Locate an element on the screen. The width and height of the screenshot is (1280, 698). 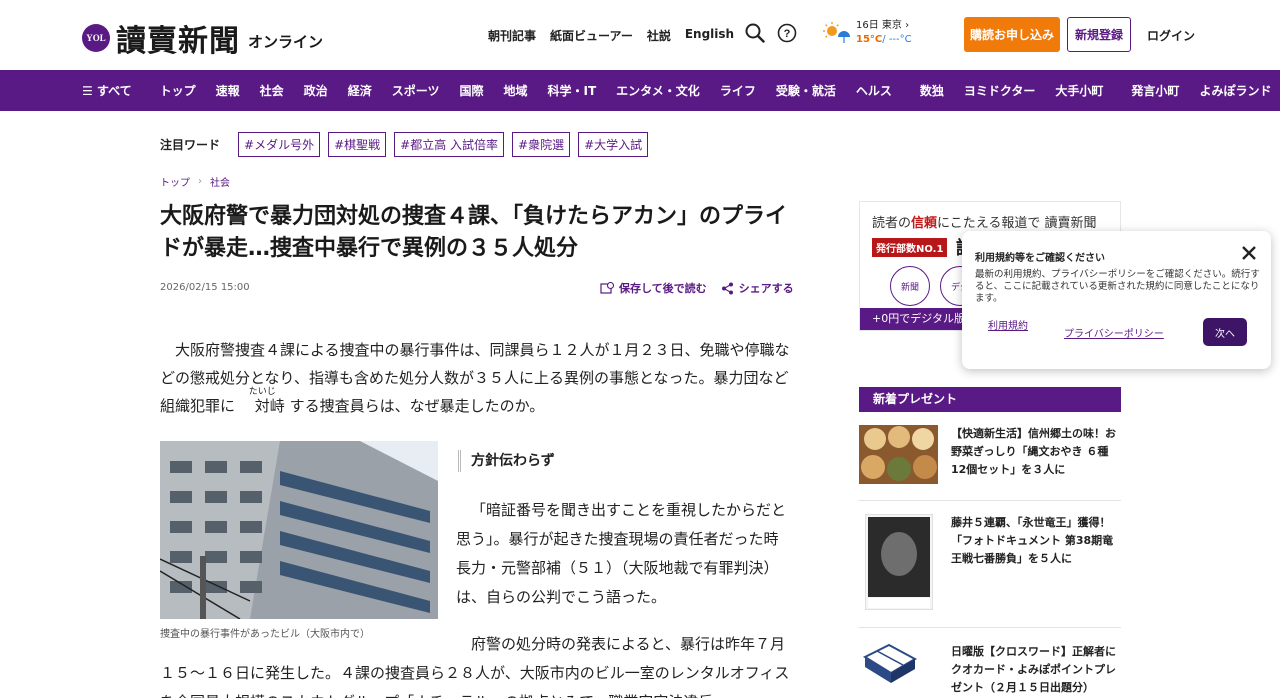
article-actions: 保存して後で読む シェアする is located at coordinates (697, 288).